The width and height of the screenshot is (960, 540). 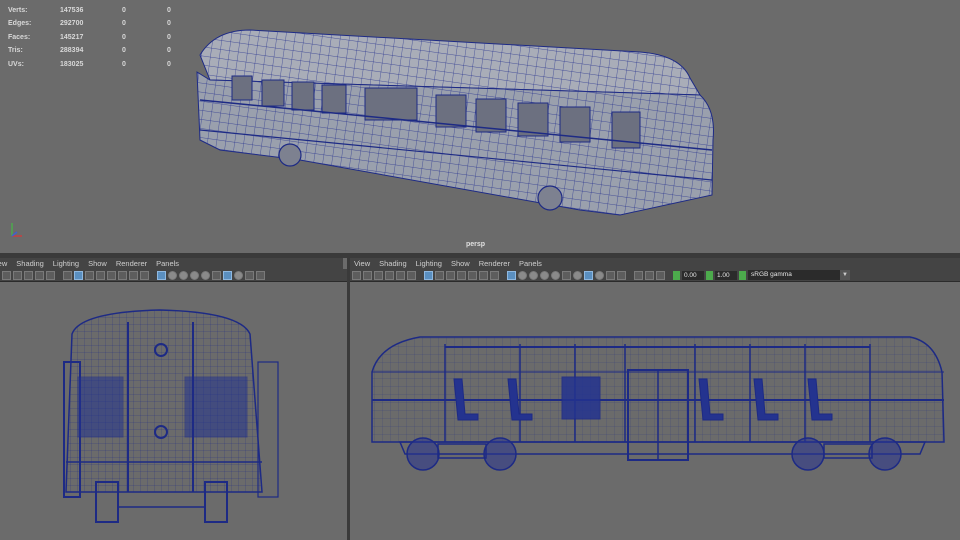 I want to click on ambient-occlusion-icon, so click(x=238, y=275).